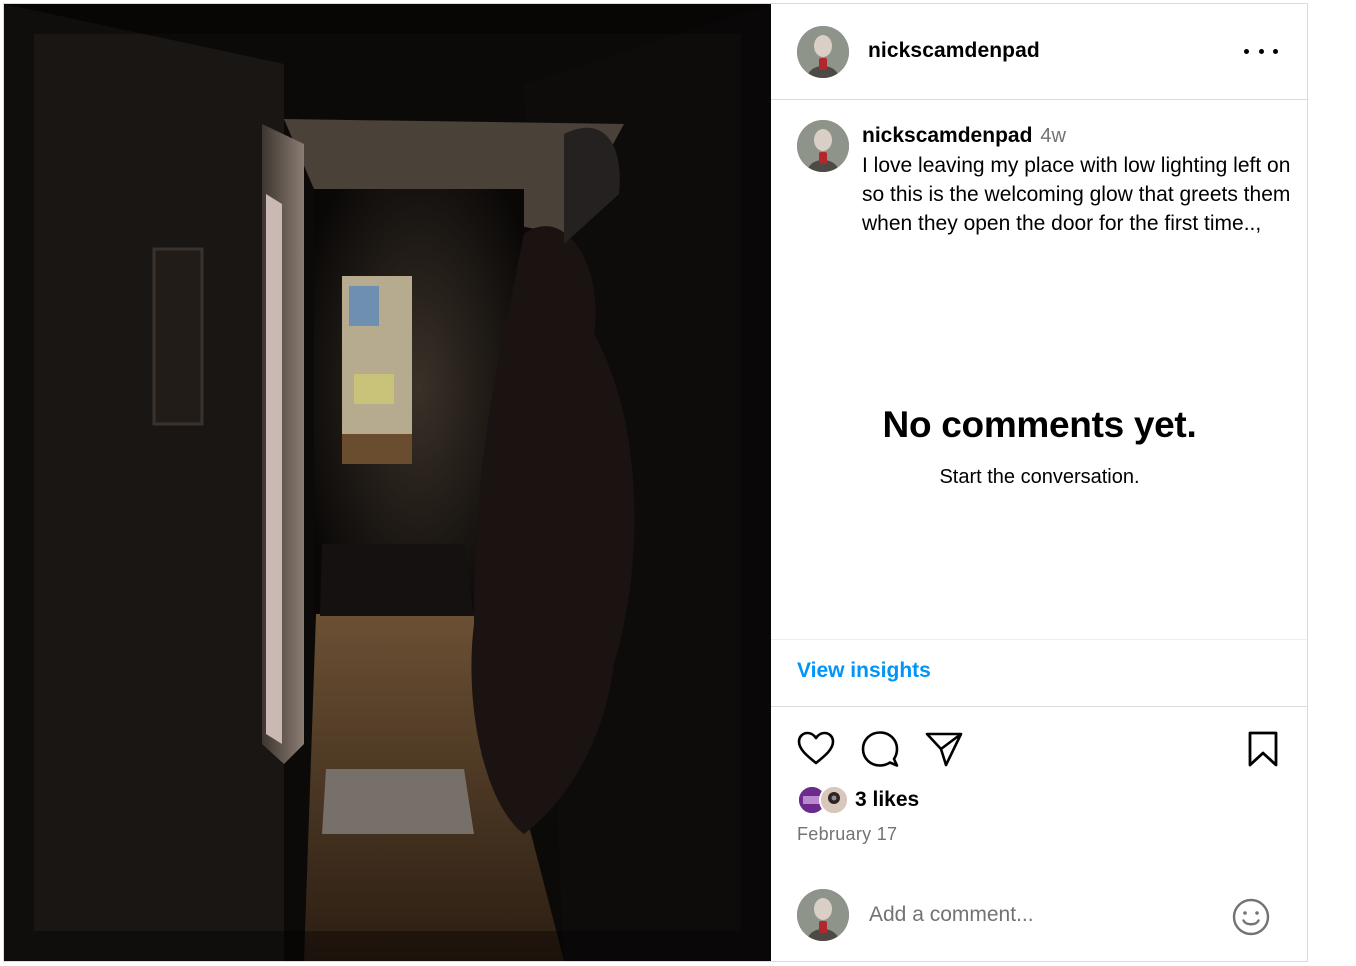 The image size is (1356, 966). I want to click on insights-bar: View insights, so click(1039, 673).